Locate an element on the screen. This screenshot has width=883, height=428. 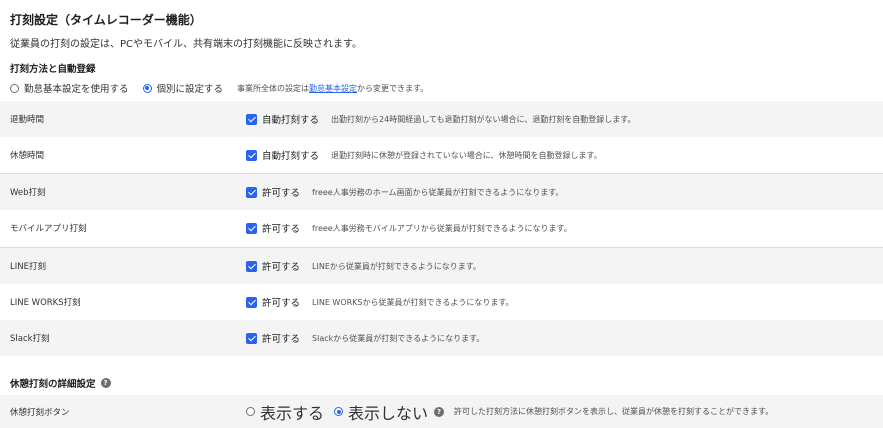
row-label: LINE打刻 is located at coordinates (28, 267).